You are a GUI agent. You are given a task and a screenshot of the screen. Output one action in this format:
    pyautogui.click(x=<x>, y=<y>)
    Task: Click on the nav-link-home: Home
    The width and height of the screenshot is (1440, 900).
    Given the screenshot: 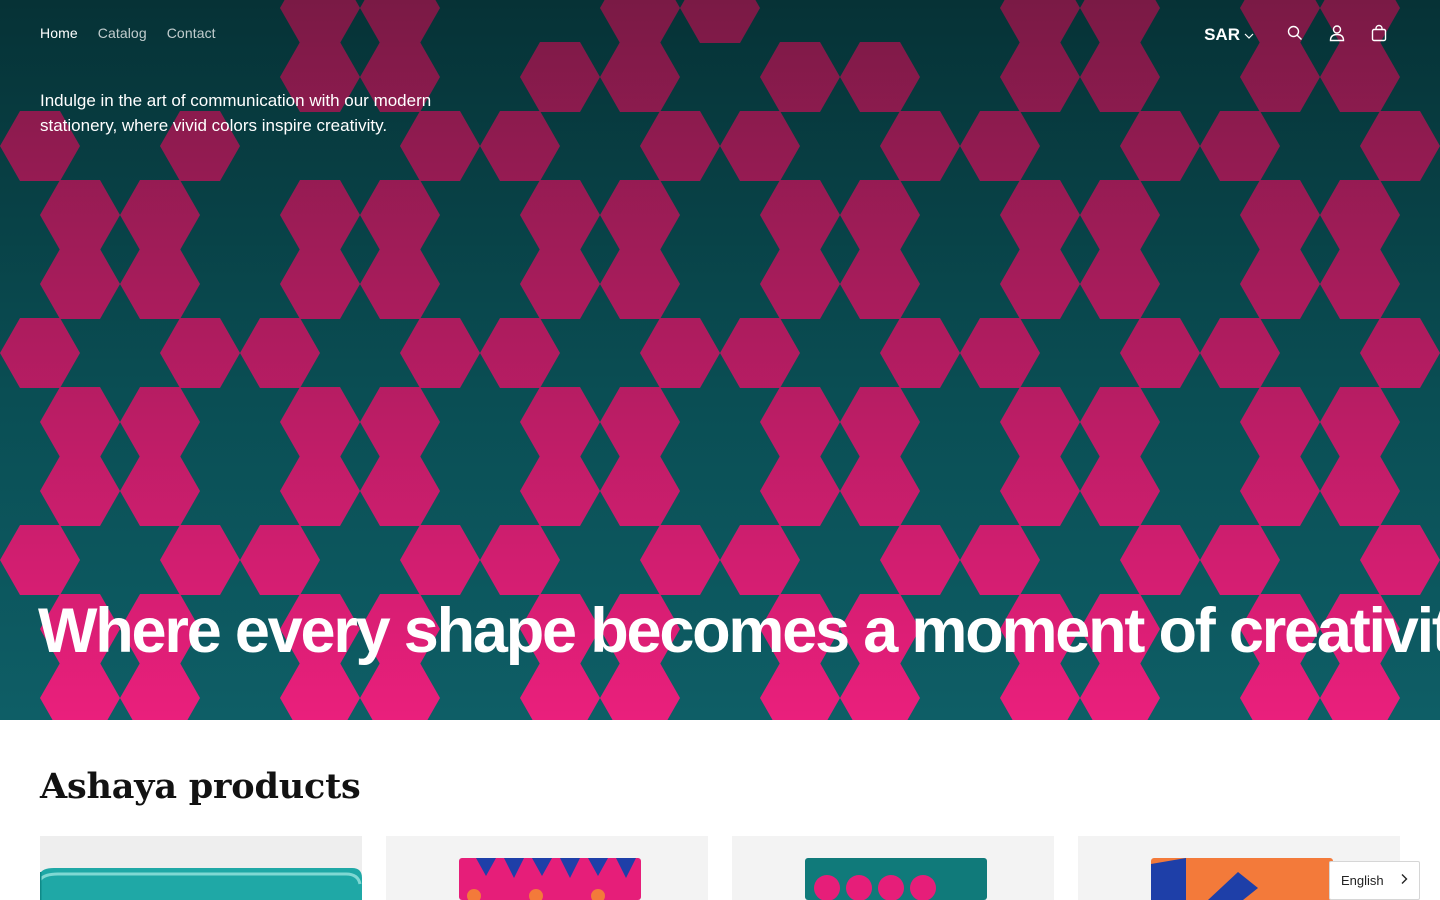 What is the action you would take?
    pyautogui.click(x=59, y=33)
    